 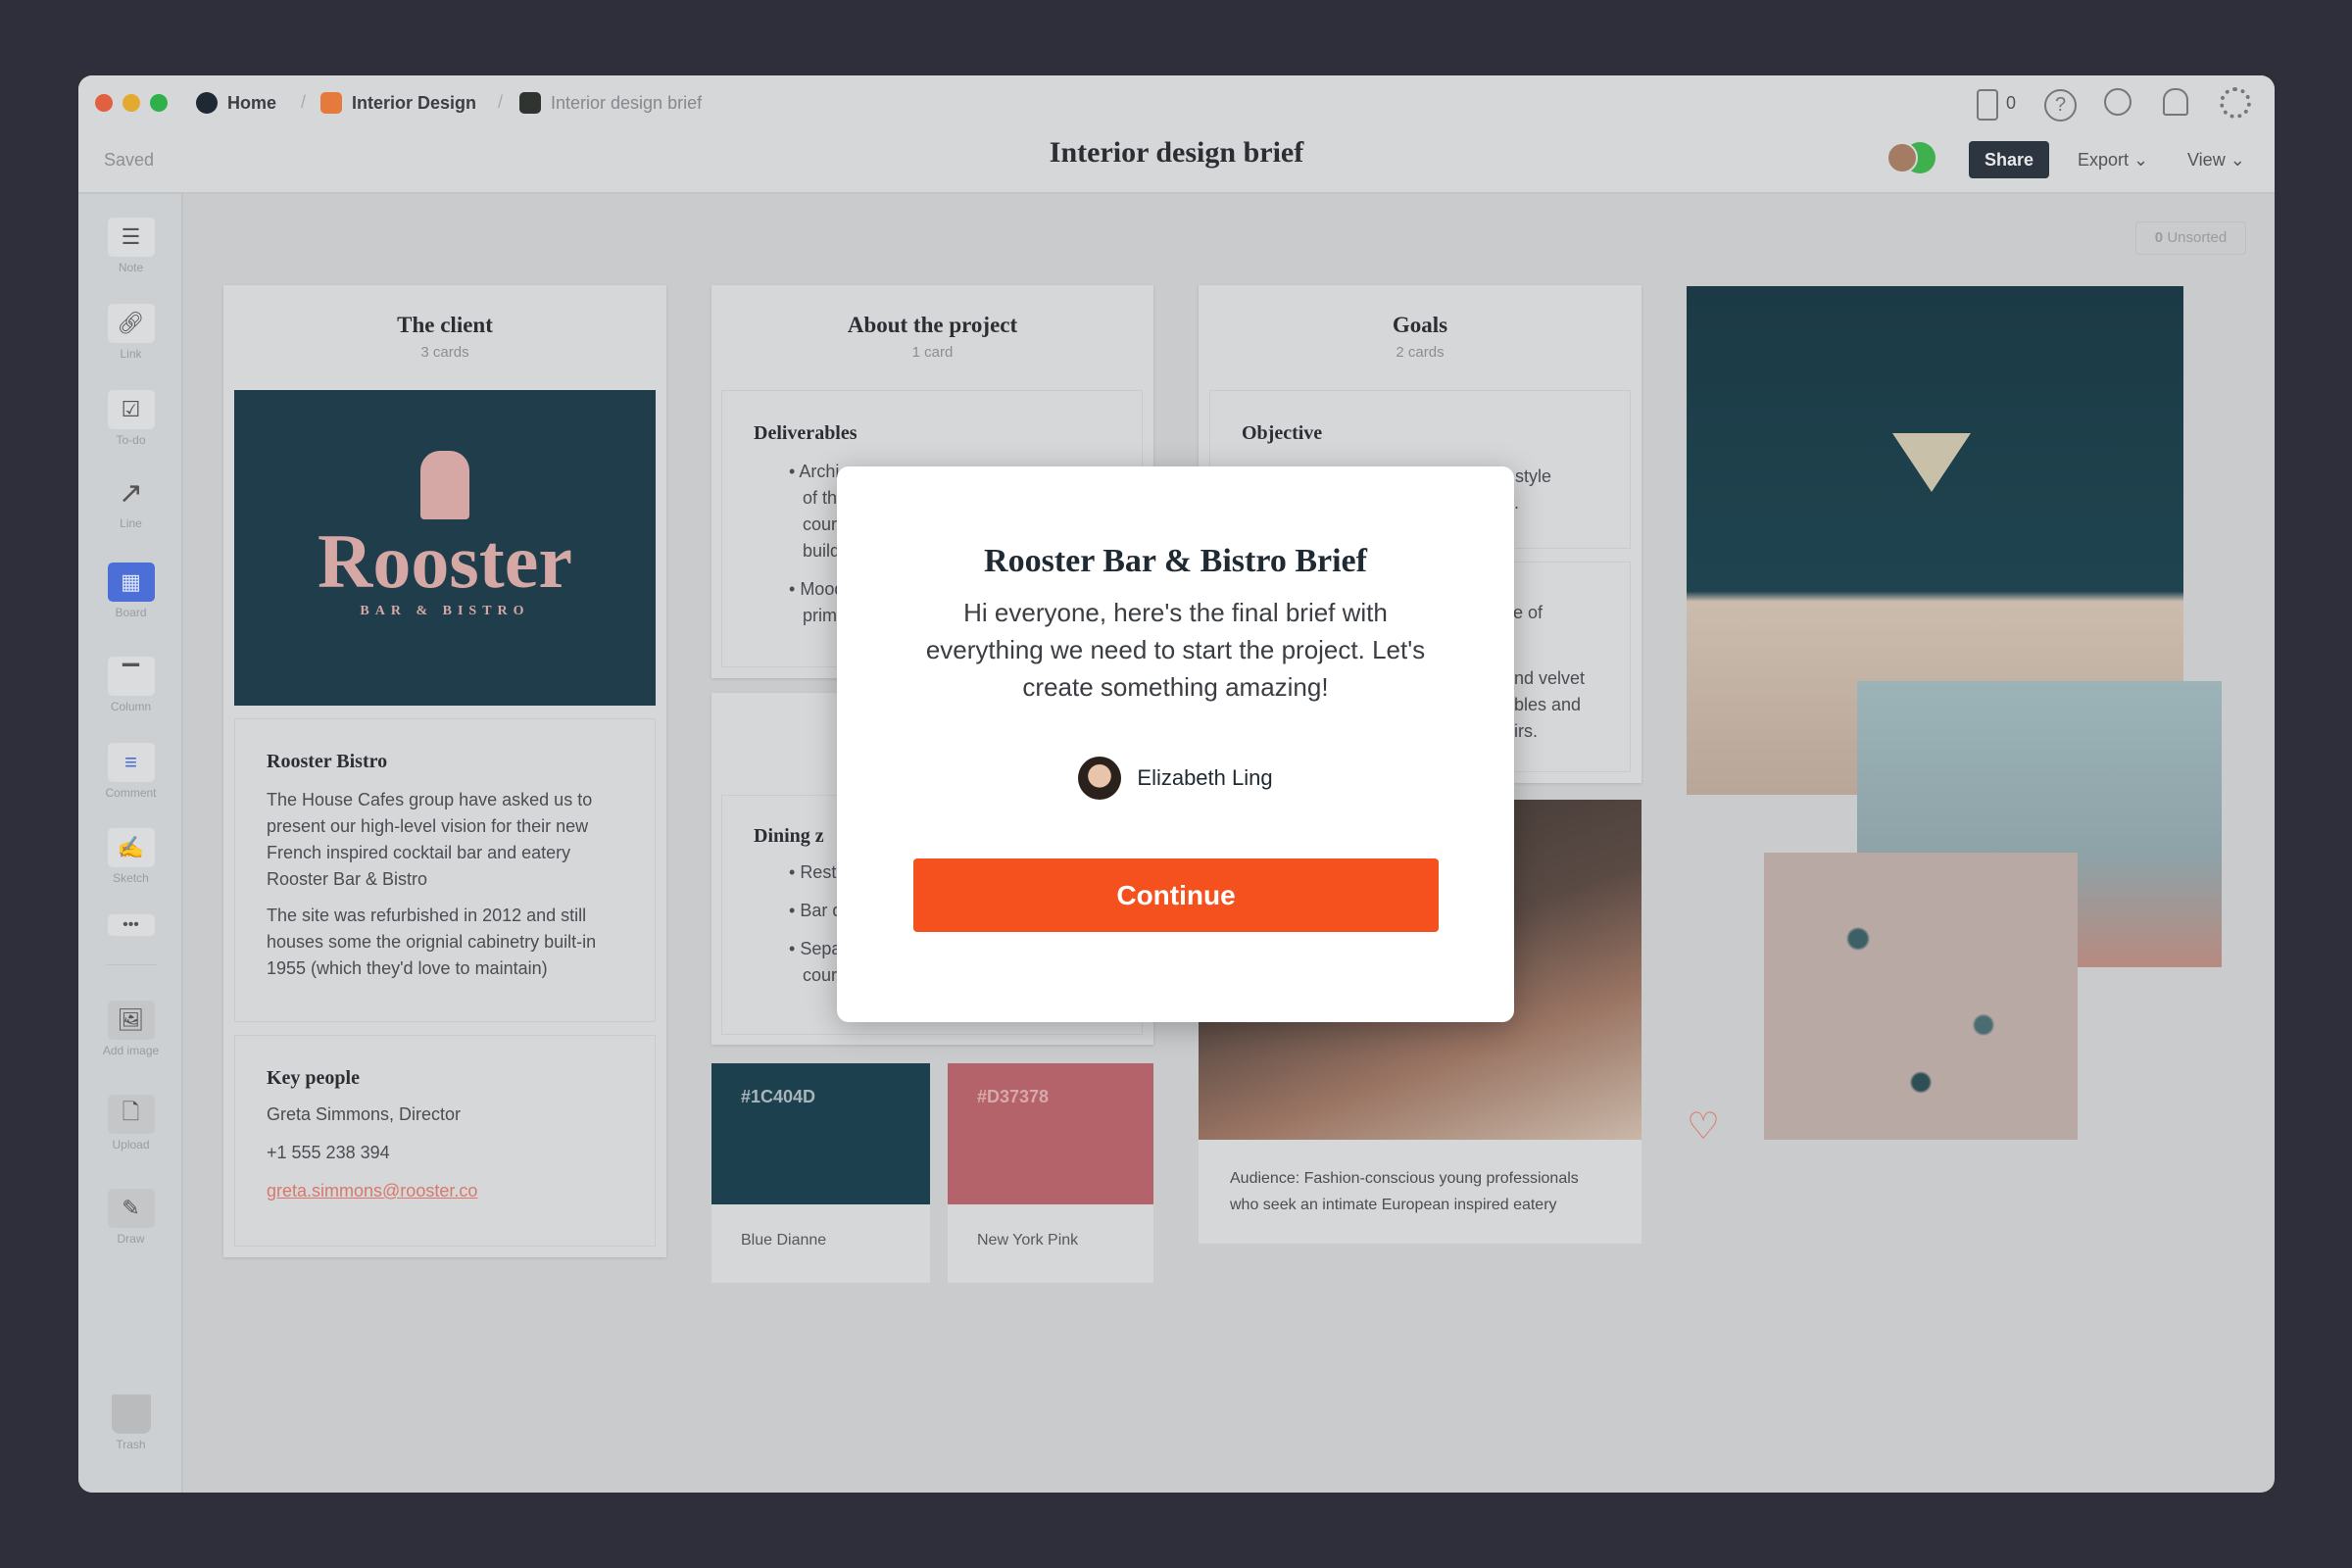 I want to click on column-title: Goals, so click(x=1420, y=325).